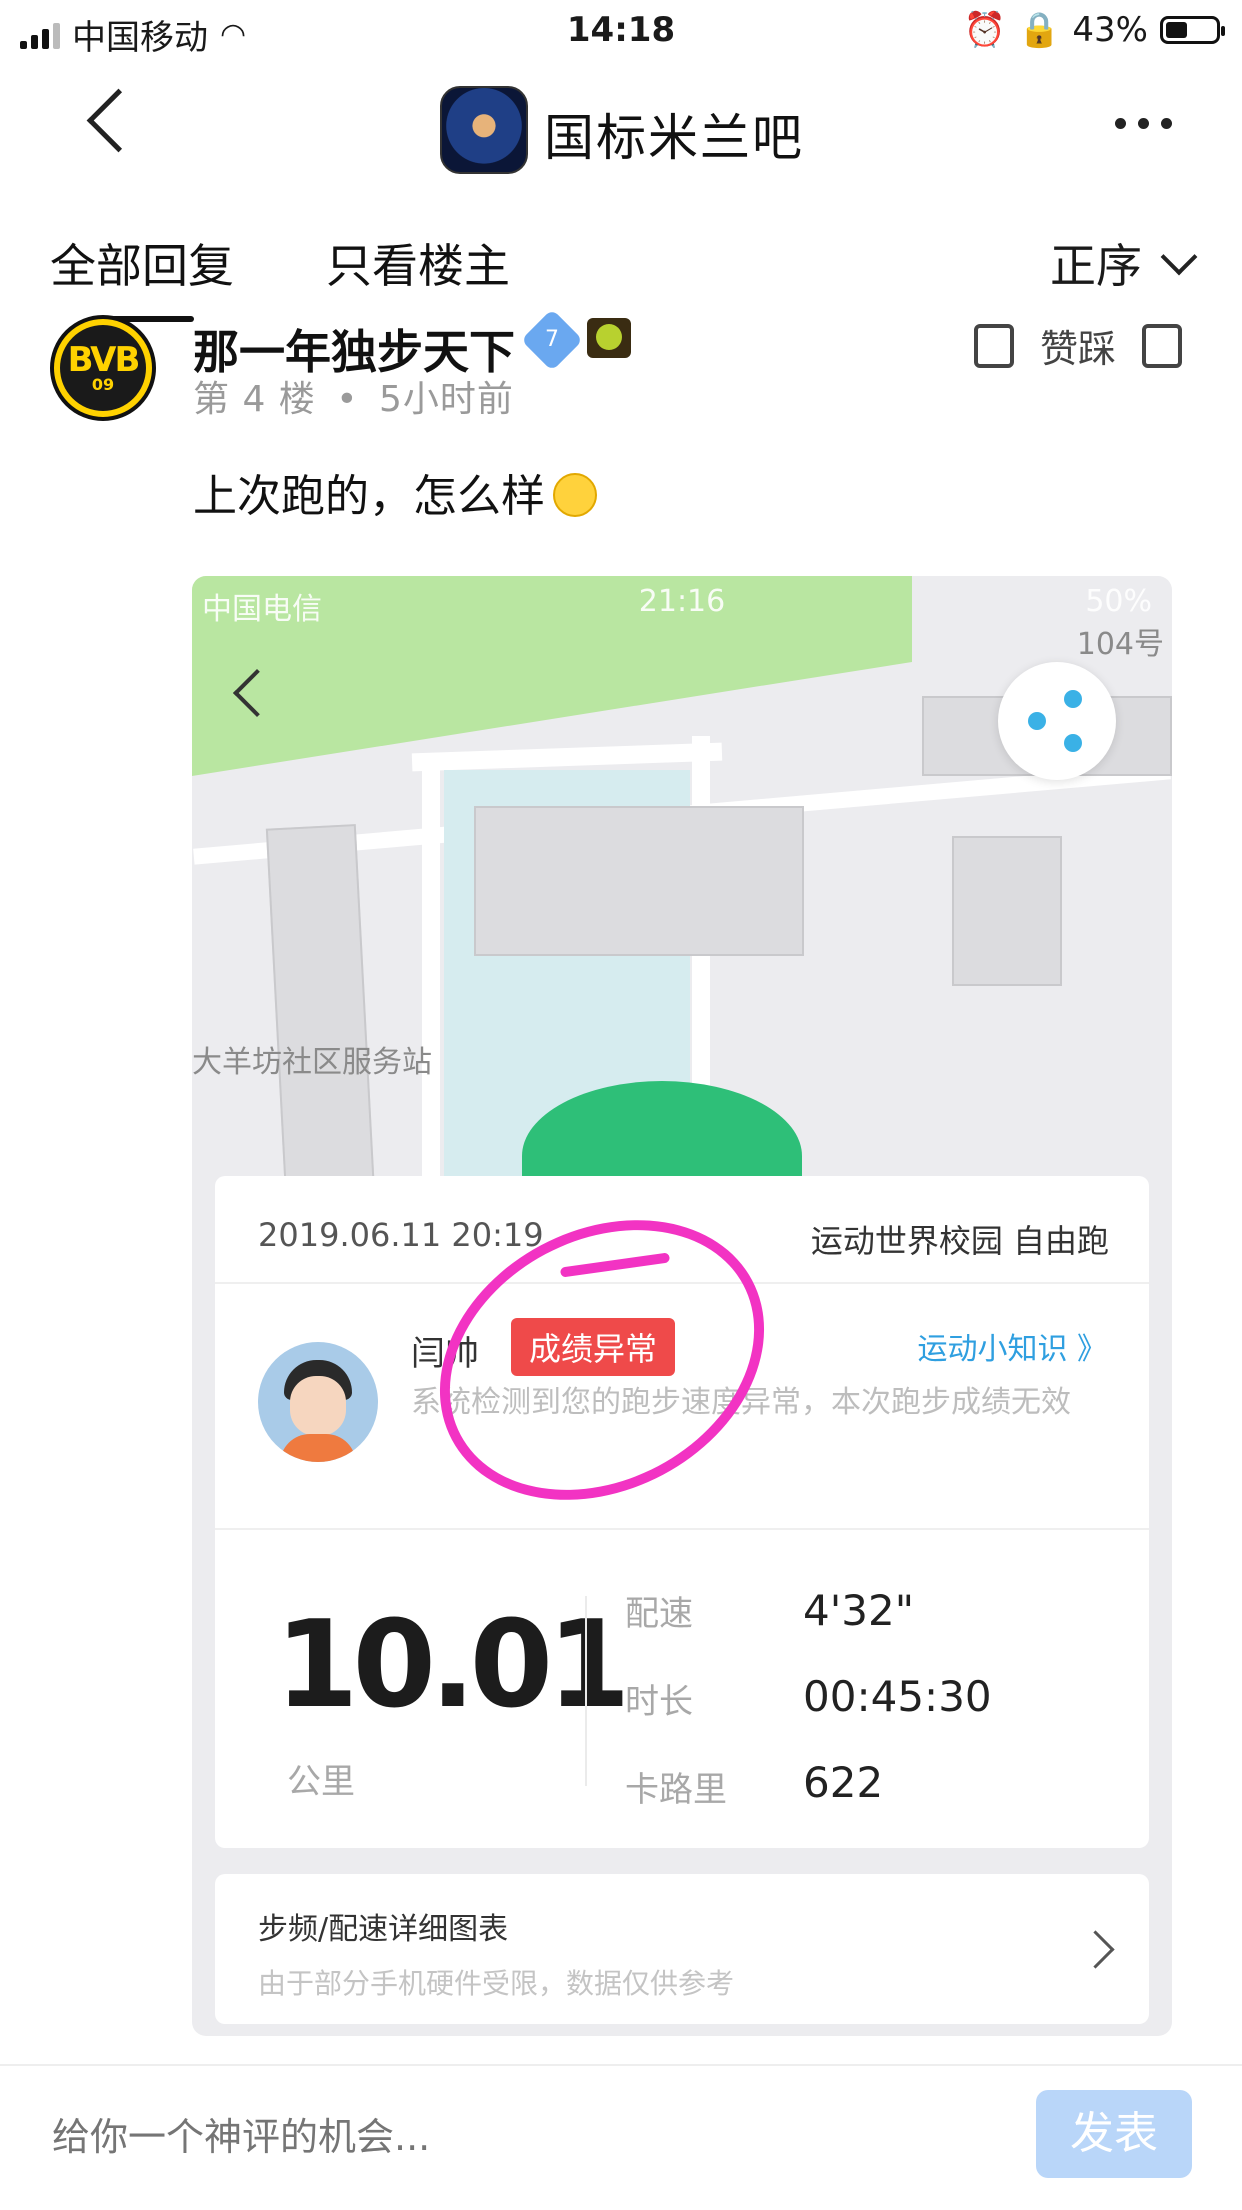 The image size is (1242, 2210). Describe the element at coordinates (118, 120) in the screenshot. I see `back-arrow-icon` at that location.